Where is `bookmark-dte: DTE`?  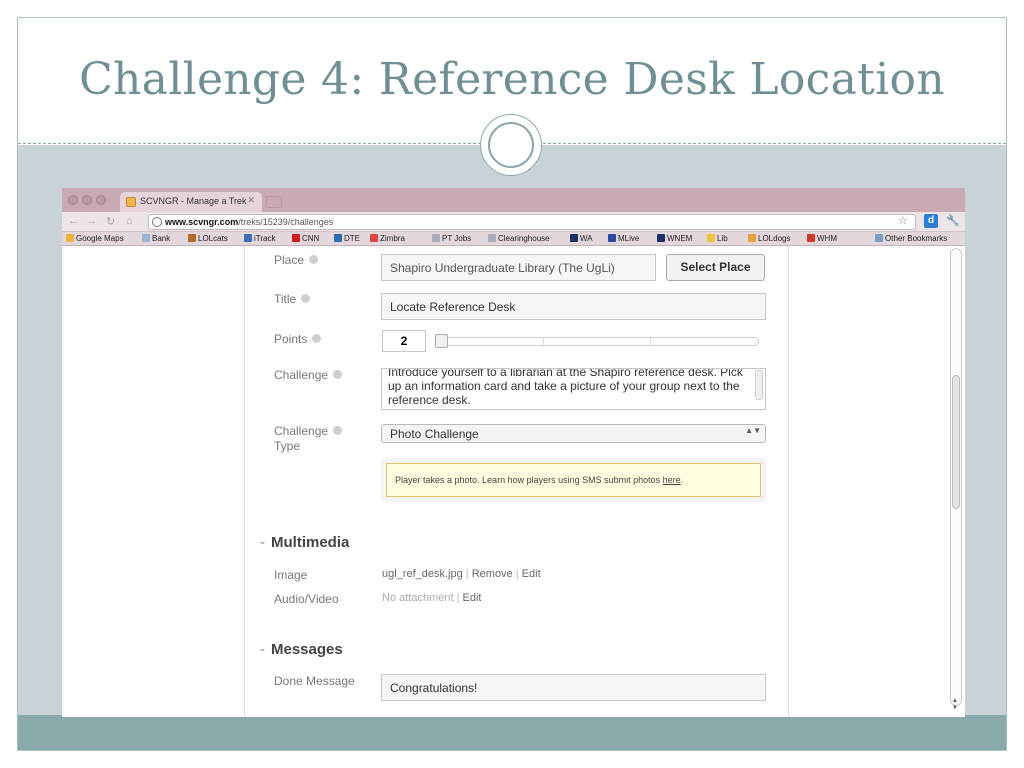
bookmark-dte: DTE is located at coordinates (347, 238).